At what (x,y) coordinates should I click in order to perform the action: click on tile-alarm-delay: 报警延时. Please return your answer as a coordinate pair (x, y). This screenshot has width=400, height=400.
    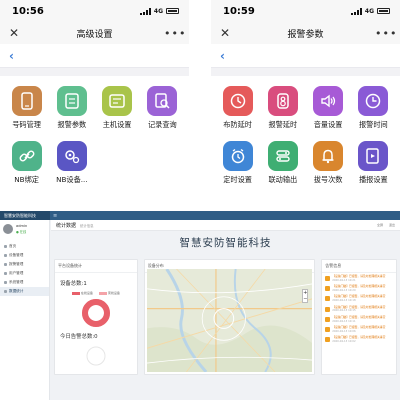
    Looking at the image, I should click on (282, 107).